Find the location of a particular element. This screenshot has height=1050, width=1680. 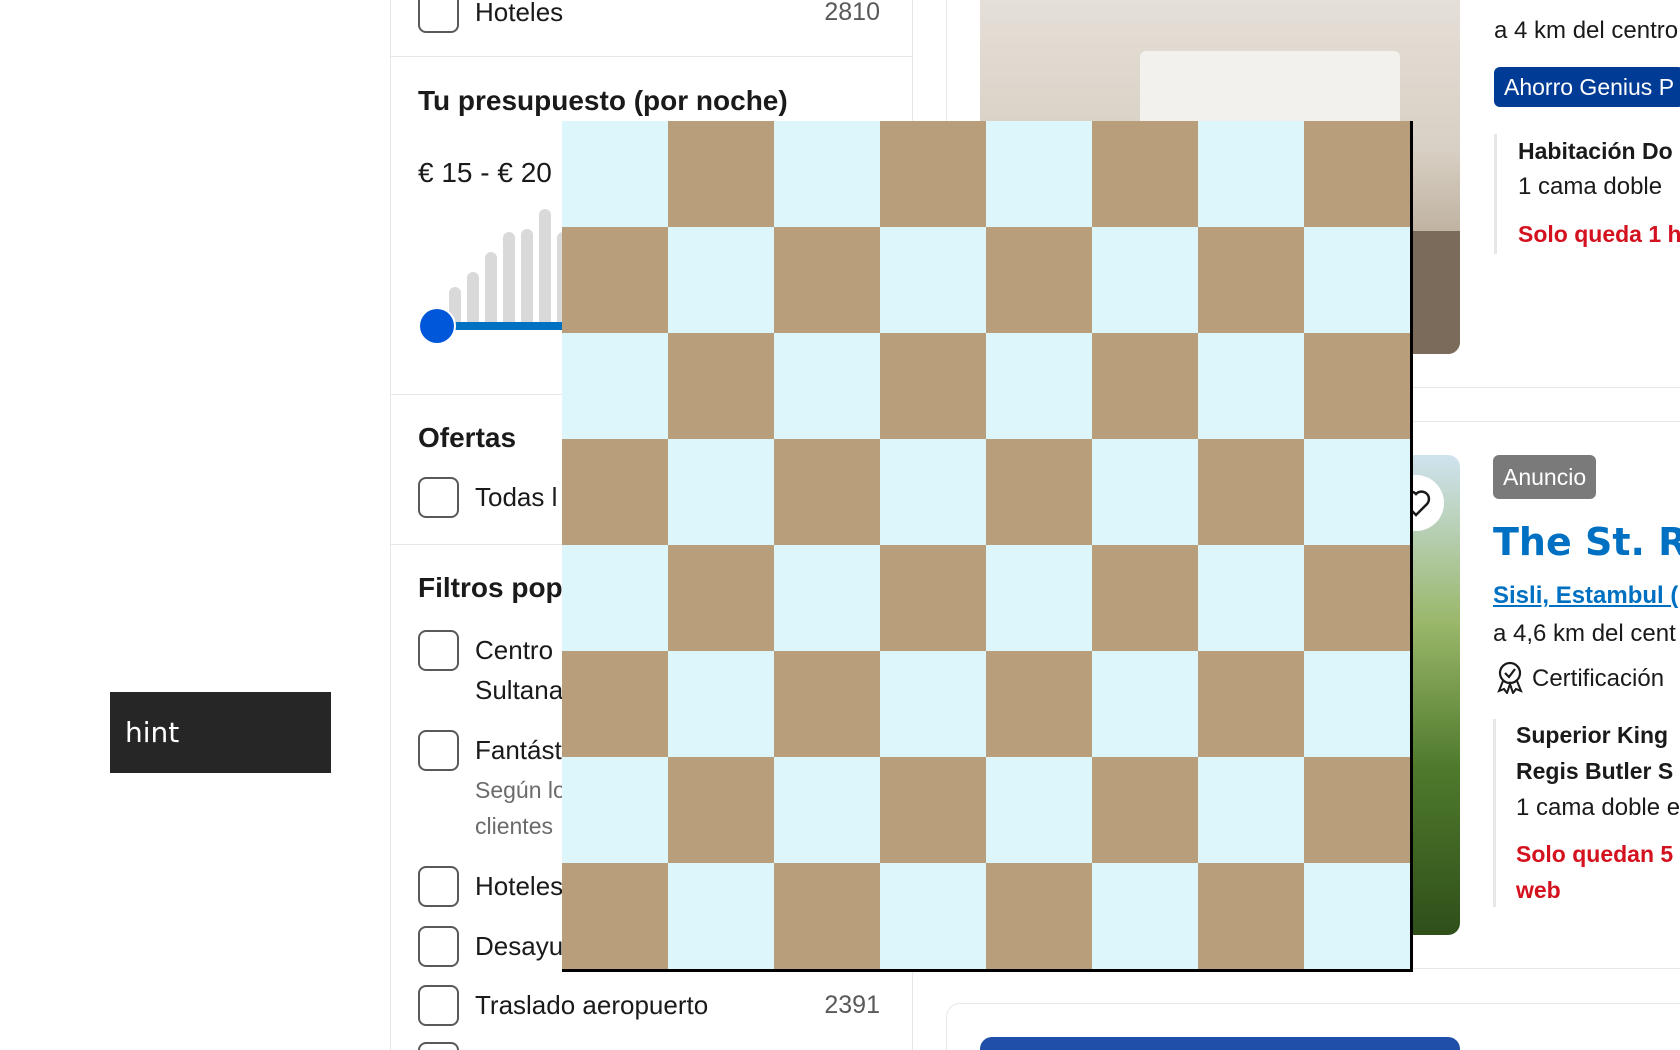

genius-badge: Ahorro Genius P is located at coordinates (1587, 87).